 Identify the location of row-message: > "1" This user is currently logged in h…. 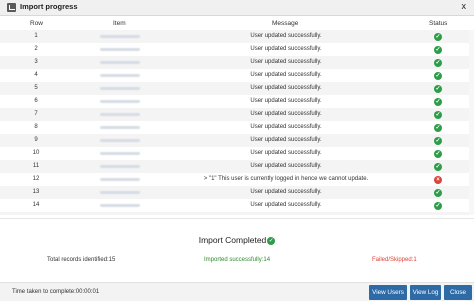
(286, 179).